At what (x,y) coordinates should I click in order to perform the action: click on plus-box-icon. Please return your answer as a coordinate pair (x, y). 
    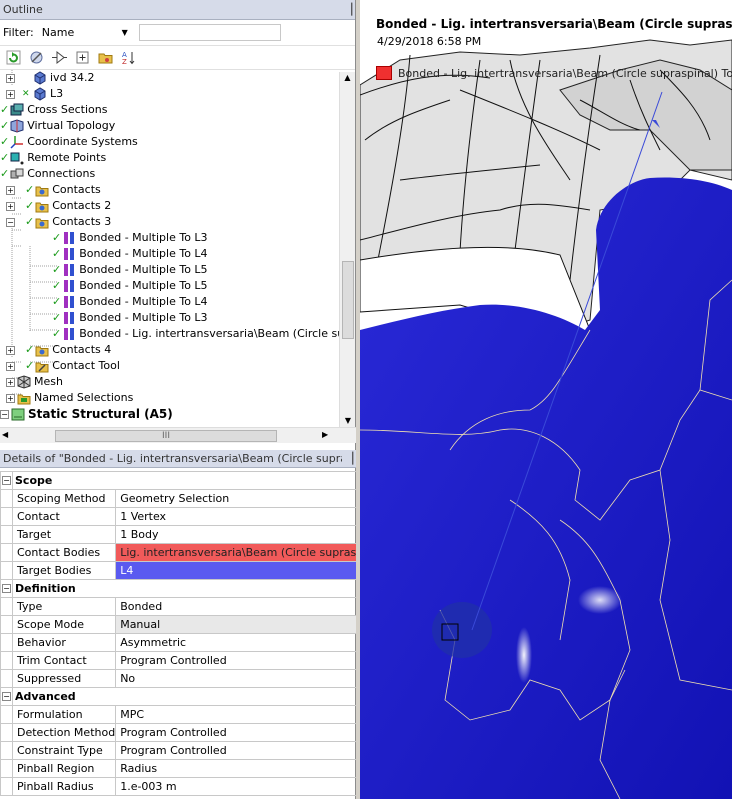
    Looking at the image, I should click on (82, 57).